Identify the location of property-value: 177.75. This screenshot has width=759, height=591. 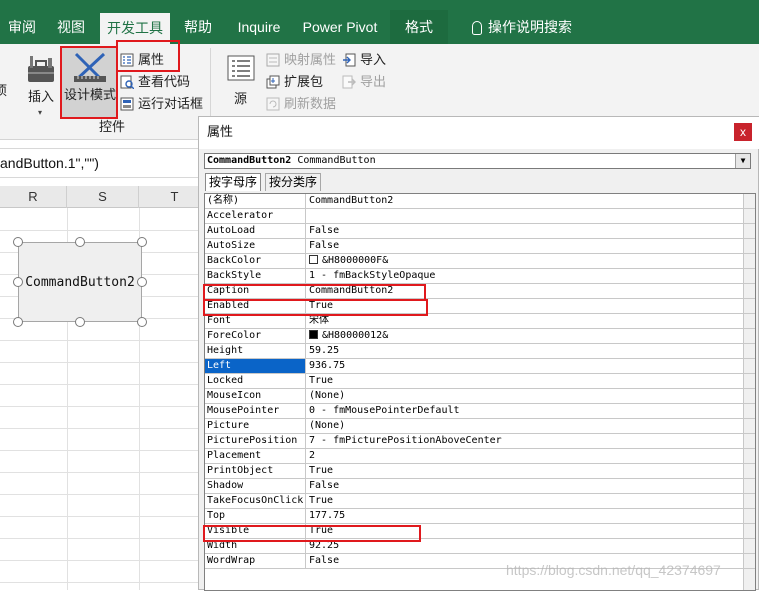
(524, 516).